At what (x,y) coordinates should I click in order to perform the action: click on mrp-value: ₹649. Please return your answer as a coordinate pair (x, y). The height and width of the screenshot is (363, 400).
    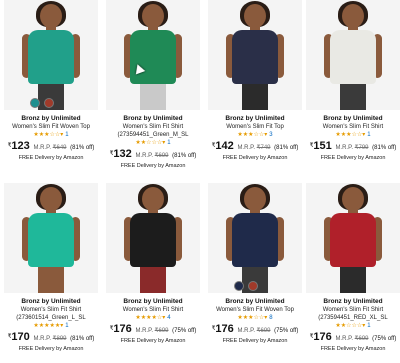
    Looking at the image, I should click on (59, 148).